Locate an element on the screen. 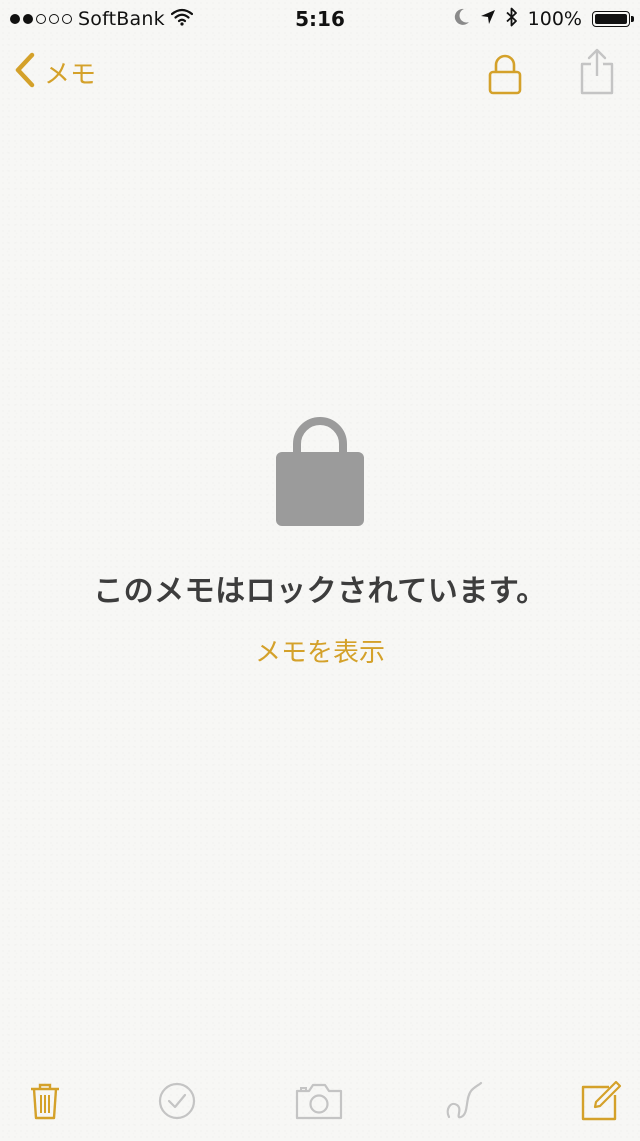 Image resolution: width=640 pixels, height=1141 pixels. checklist-icon is located at coordinates (177, 1103).